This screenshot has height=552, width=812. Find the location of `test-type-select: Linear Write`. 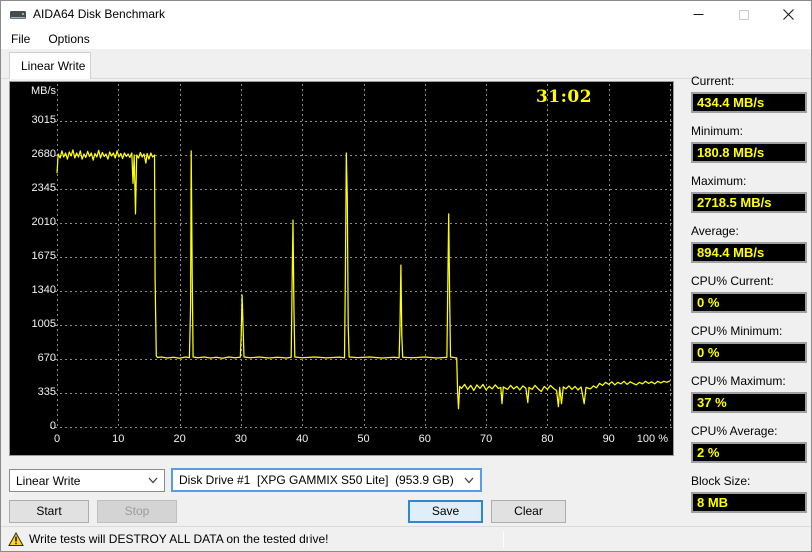

test-type-select: Linear Write is located at coordinates (87, 480).